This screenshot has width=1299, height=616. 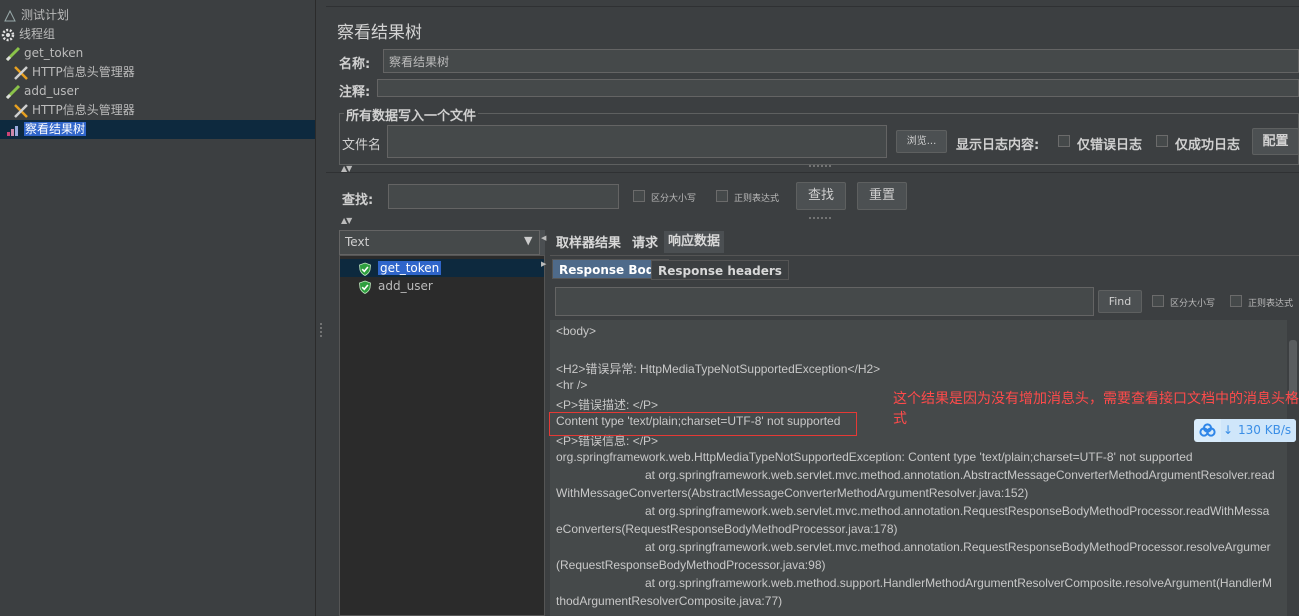 I want to click on body-find-button: Find, so click(x=1120, y=301).